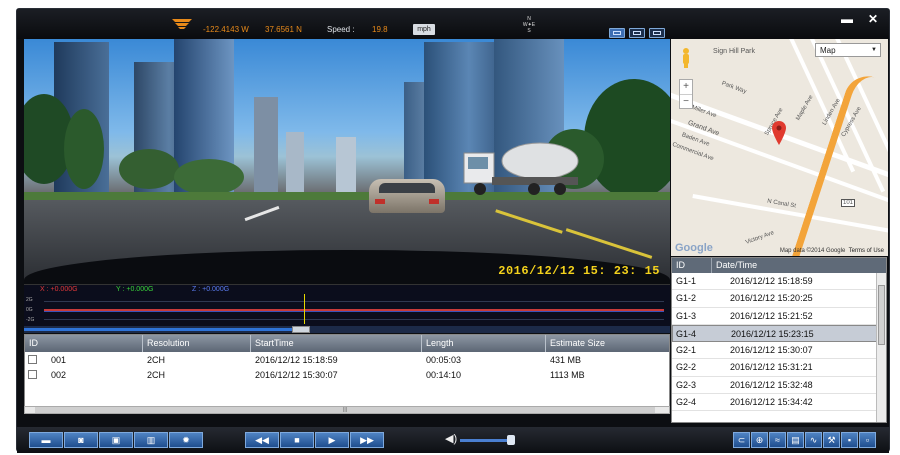 This screenshot has width=900, height=455. Describe the element at coordinates (617, 33) in the screenshot. I see `view-single-button` at that location.